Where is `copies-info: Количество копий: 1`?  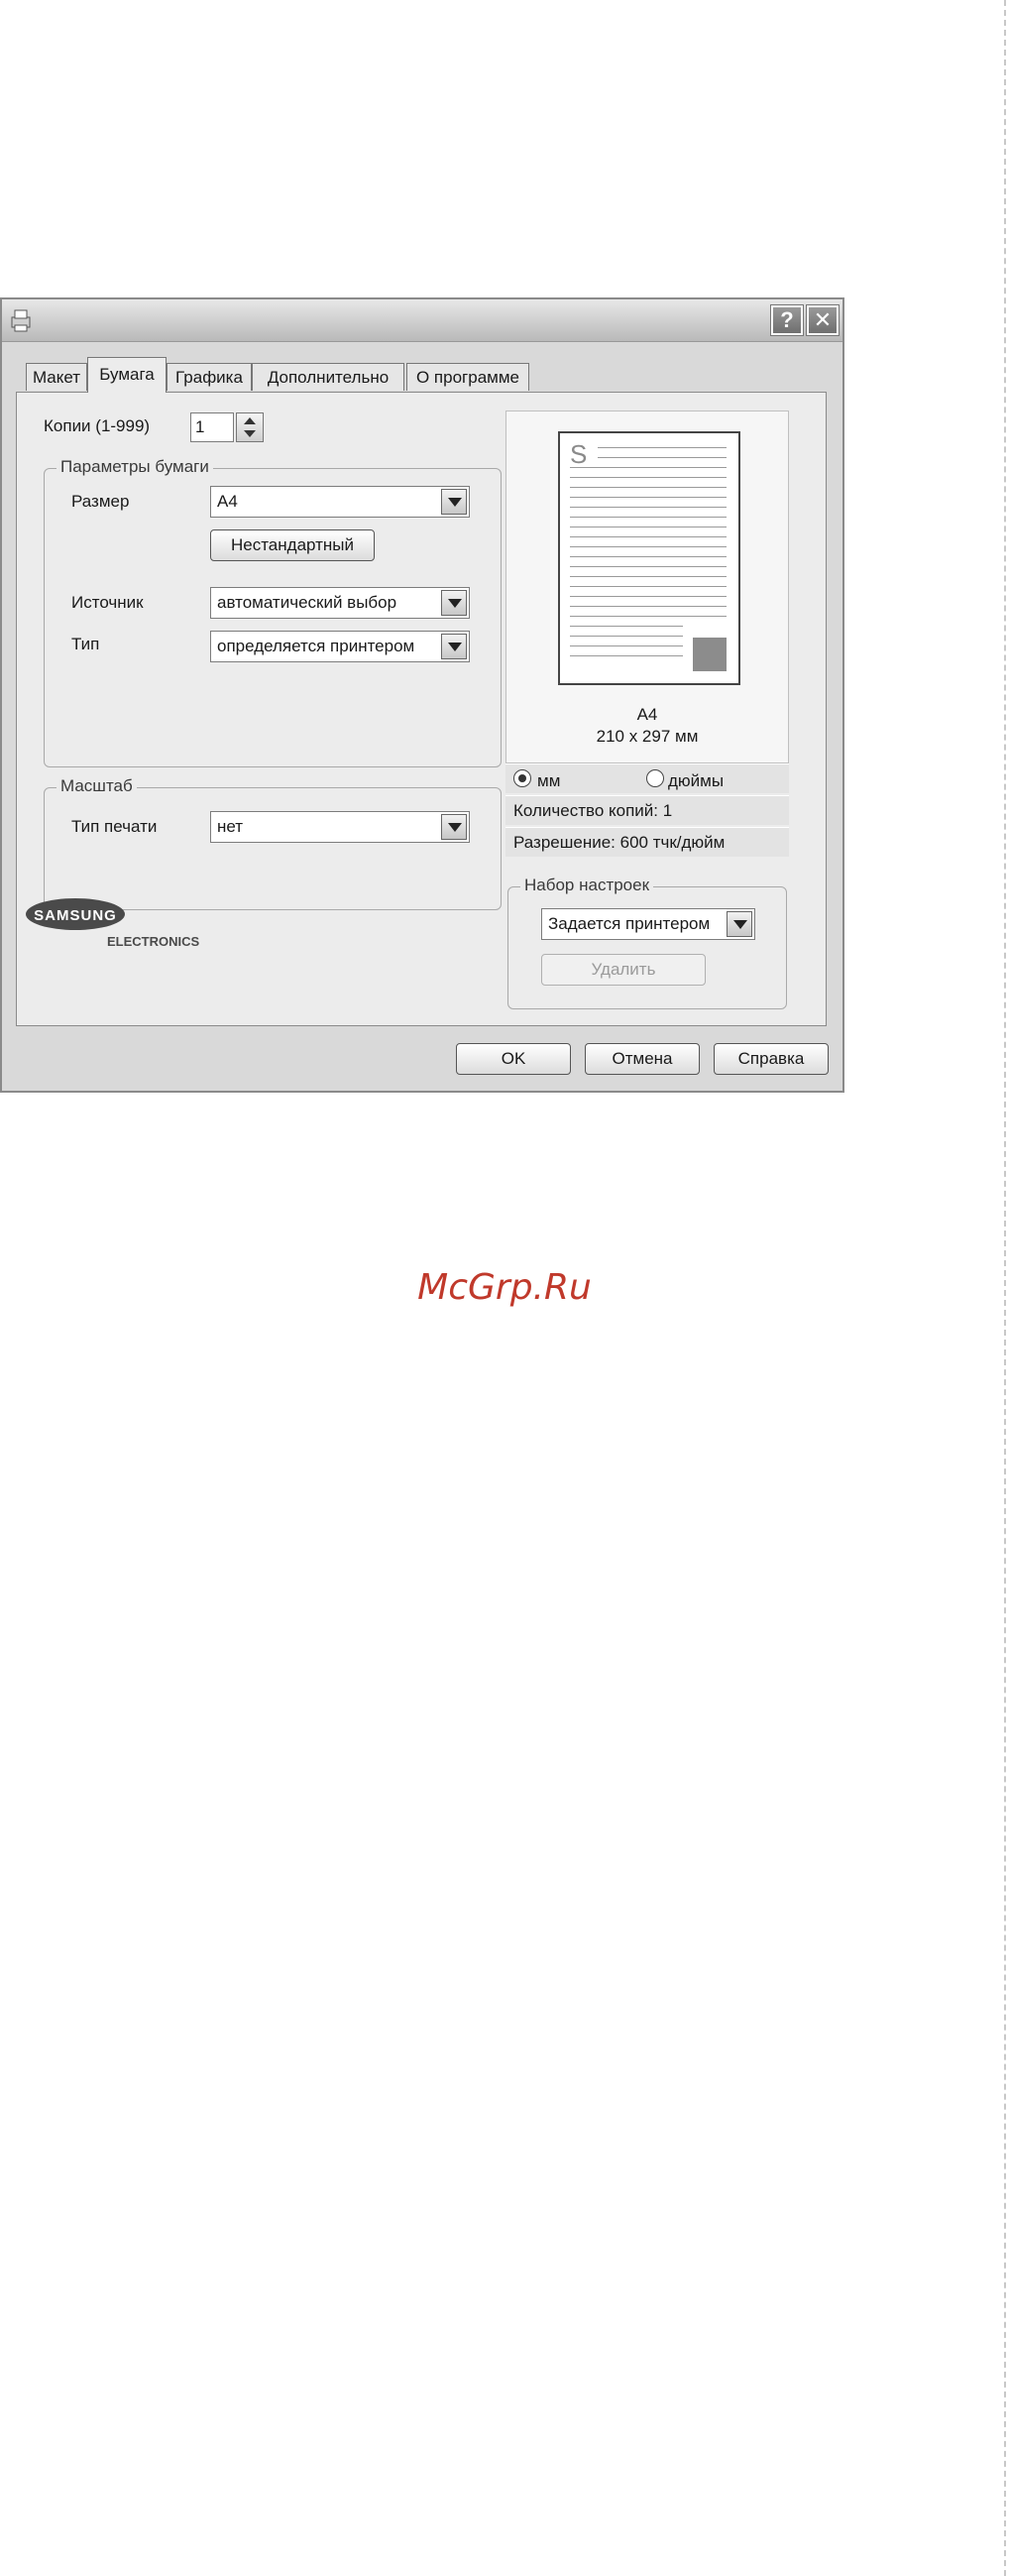 copies-info: Количество копий: 1 is located at coordinates (647, 810).